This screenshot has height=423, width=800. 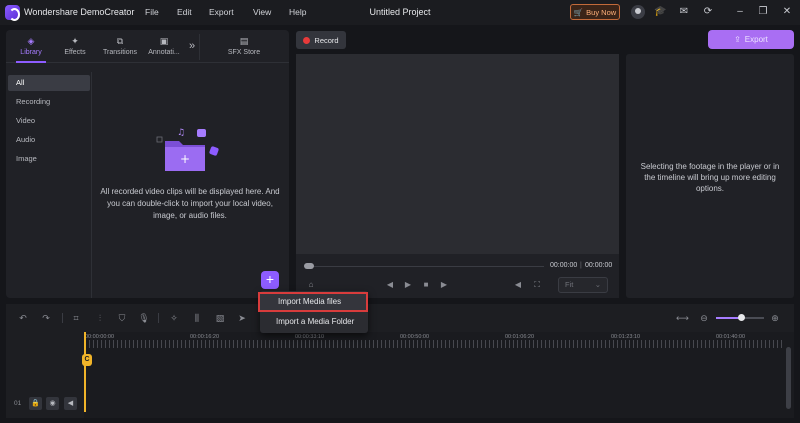 What do you see at coordinates (740, 12) in the screenshot?
I see `minimize-icon: –` at bounding box center [740, 12].